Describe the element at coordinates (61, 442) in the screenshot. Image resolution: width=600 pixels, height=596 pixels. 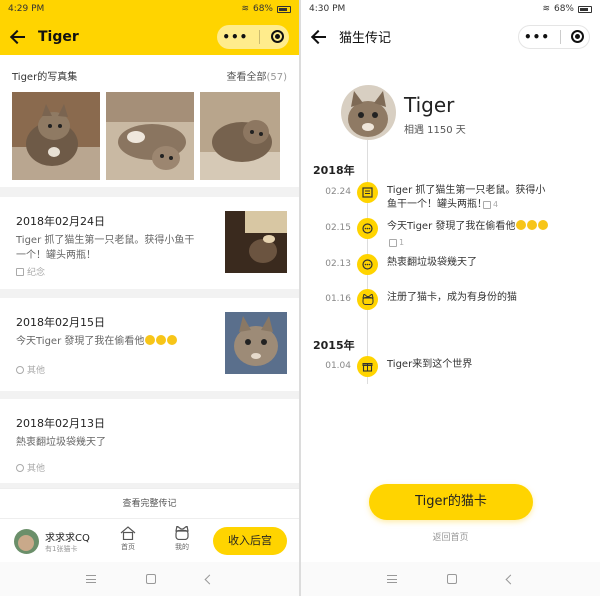
I see `card-text: 熱衷翻垃圾袋幾天了` at that location.